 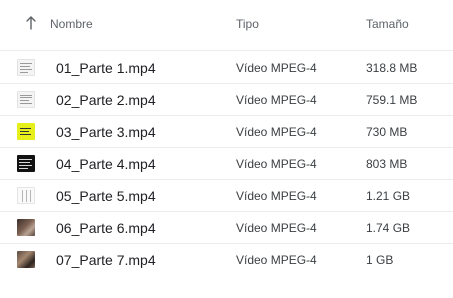 What do you see at coordinates (226, 228) in the screenshot?
I see `file-row: 06_Parte 6.mp4 Vídeo MPEG-4 1.74 GB` at bounding box center [226, 228].